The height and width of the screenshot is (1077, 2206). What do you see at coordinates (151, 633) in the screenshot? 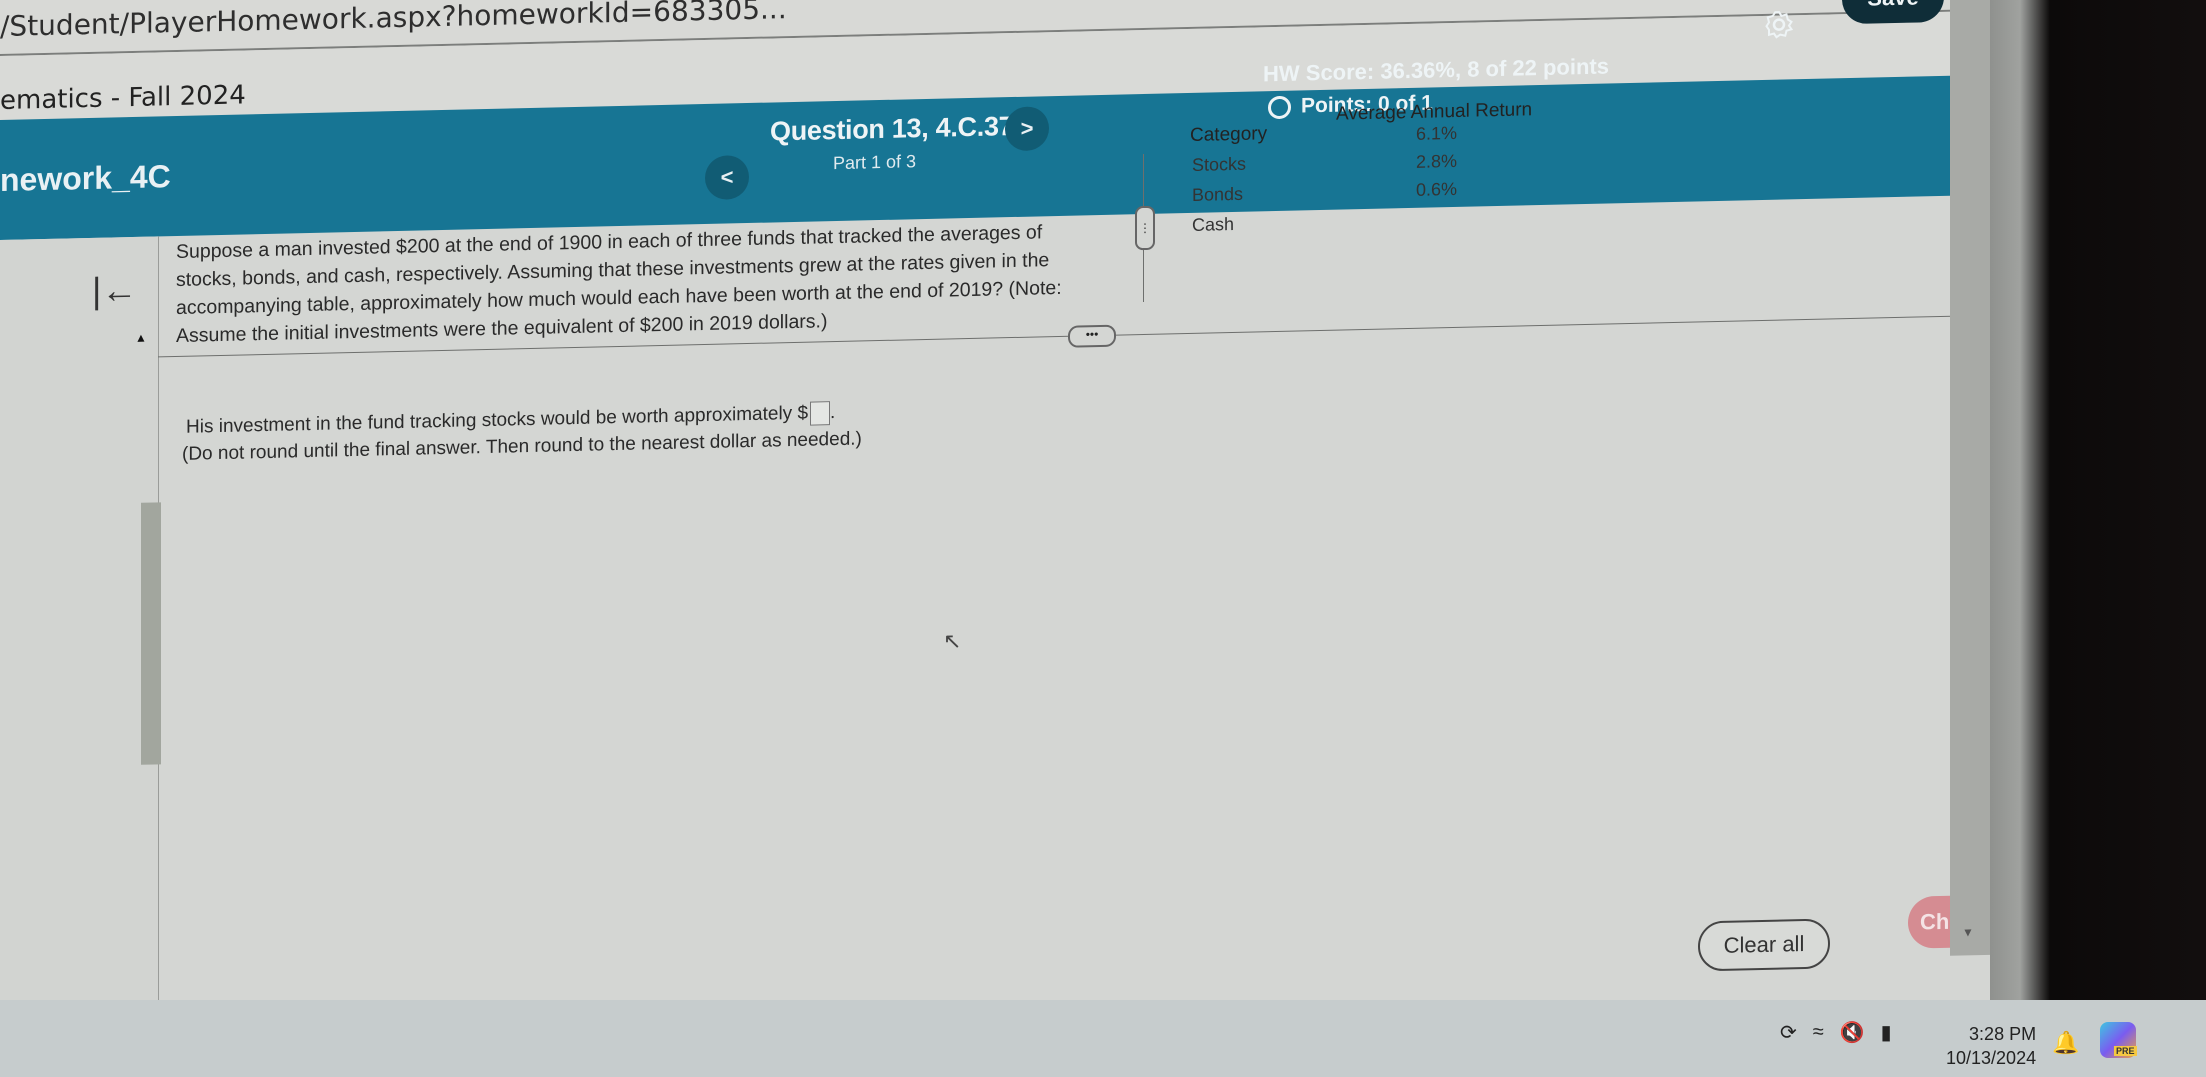
I see `left-scrollbar-thumb` at bounding box center [151, 633].